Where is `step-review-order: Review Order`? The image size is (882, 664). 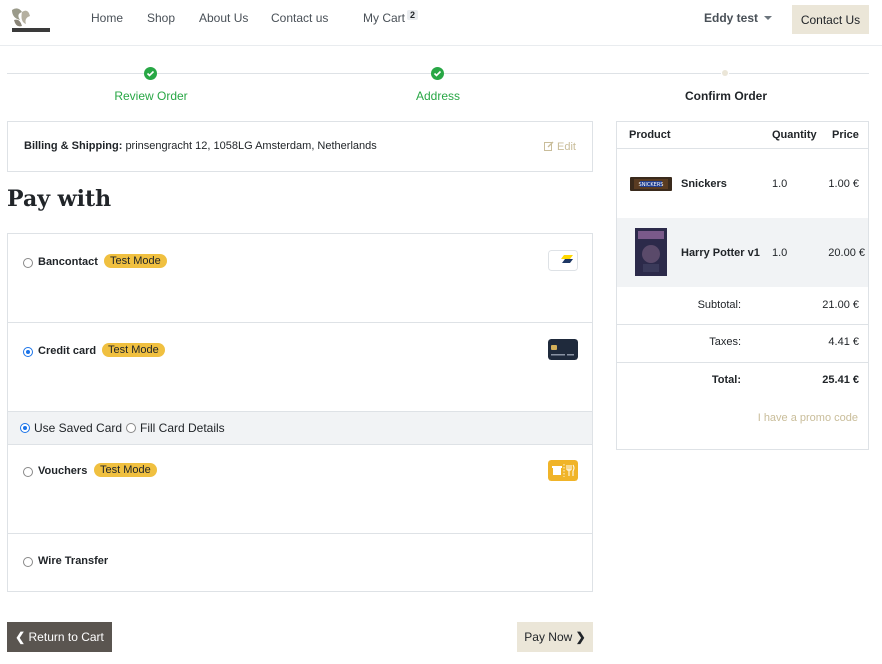 step-review-order: Review Order is located at coordinates (151, 96).